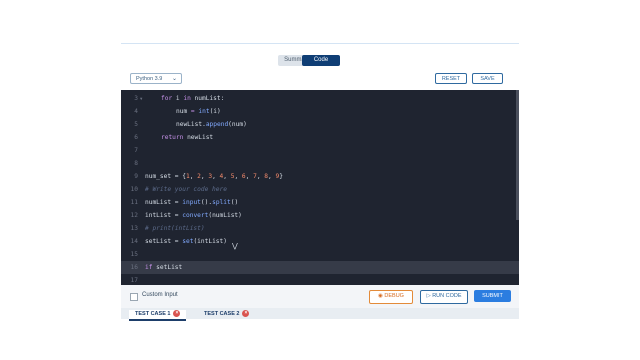 This screenshot has height=360, width=640. Describe the element at coordinates (320, 98) in the screenshot. I see `code-line: 3 ▼ for i in numList:` at that location.